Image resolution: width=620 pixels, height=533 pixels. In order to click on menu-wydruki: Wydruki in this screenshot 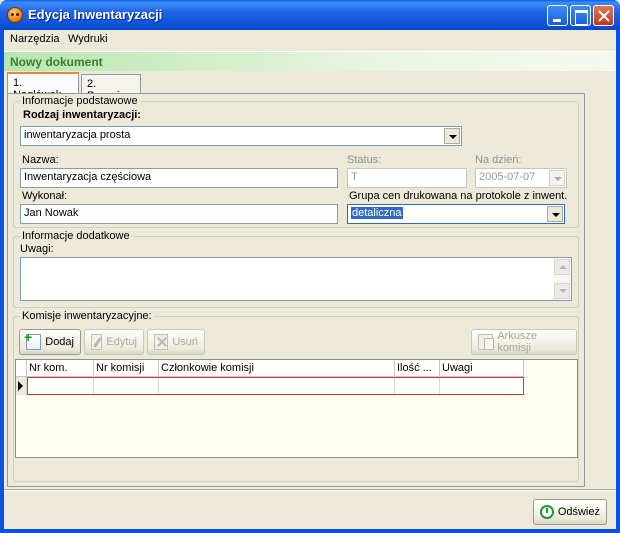, I will do `click(88, 39)`.